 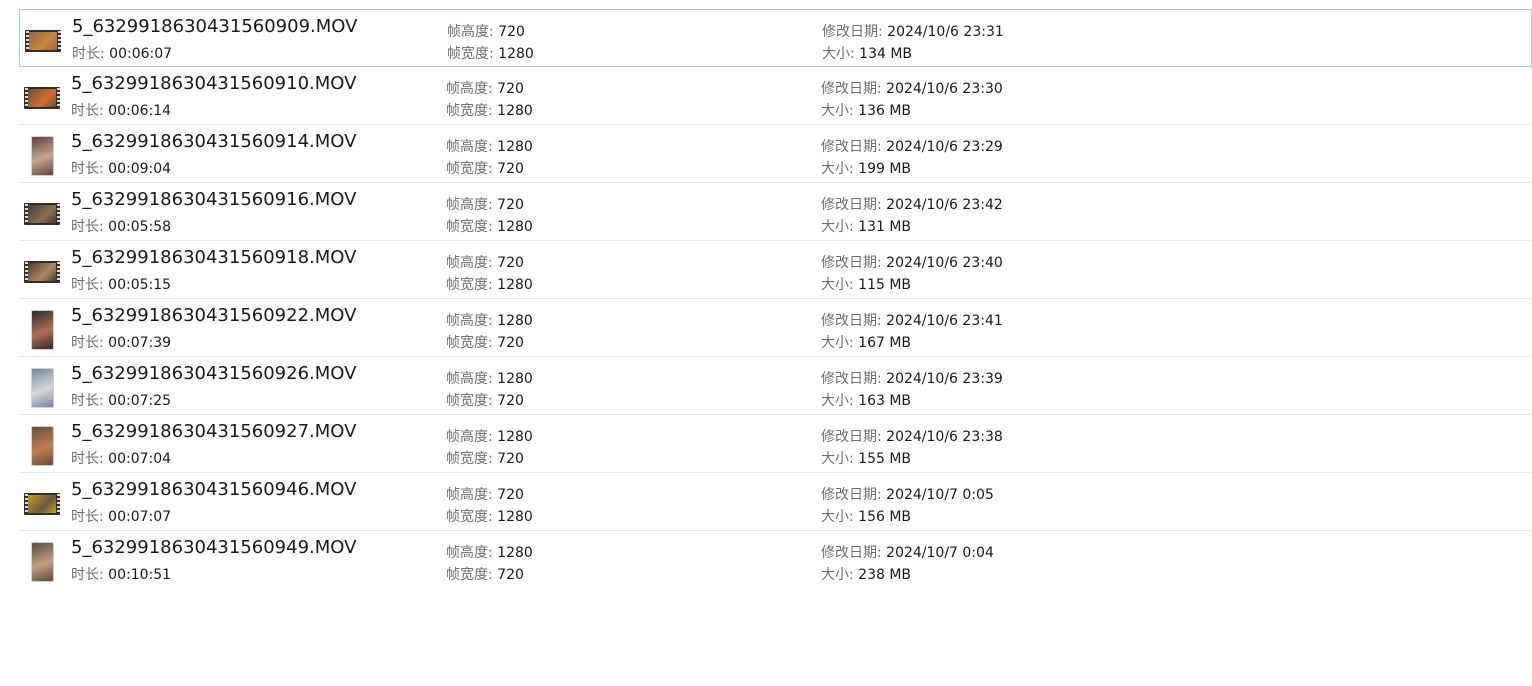 What do you see at coordinates (214, 431) in the screenshot?
I see `file-name: 5_6329918630431560927.MOV` at bounding box center [214, 431].